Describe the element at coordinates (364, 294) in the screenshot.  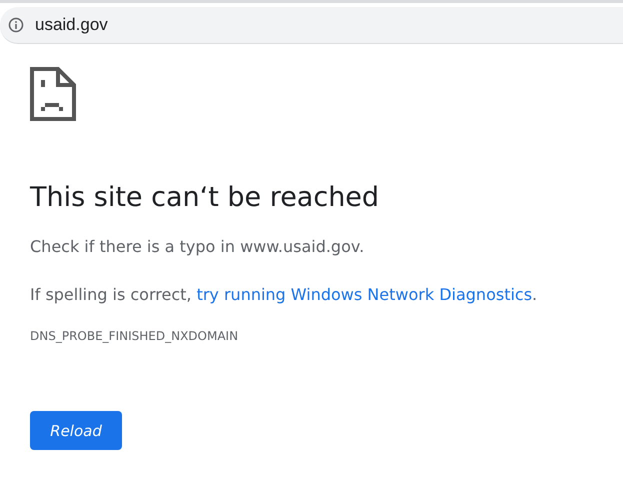
I see `diagnostics-link: try running Windows Network Diagnostics` at that location.